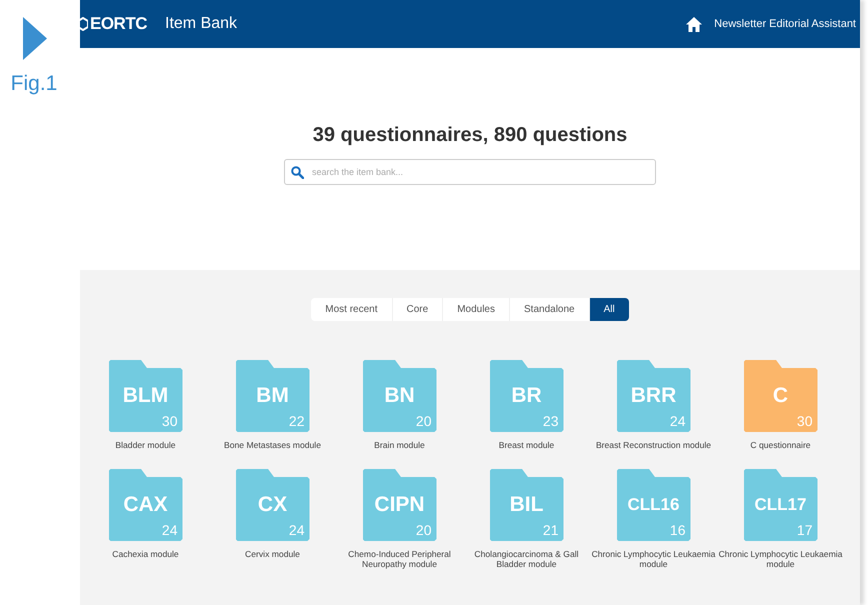 This screenshot has height=605, width=868. I want to click on folder-code: CLL17, so click(781, 505).